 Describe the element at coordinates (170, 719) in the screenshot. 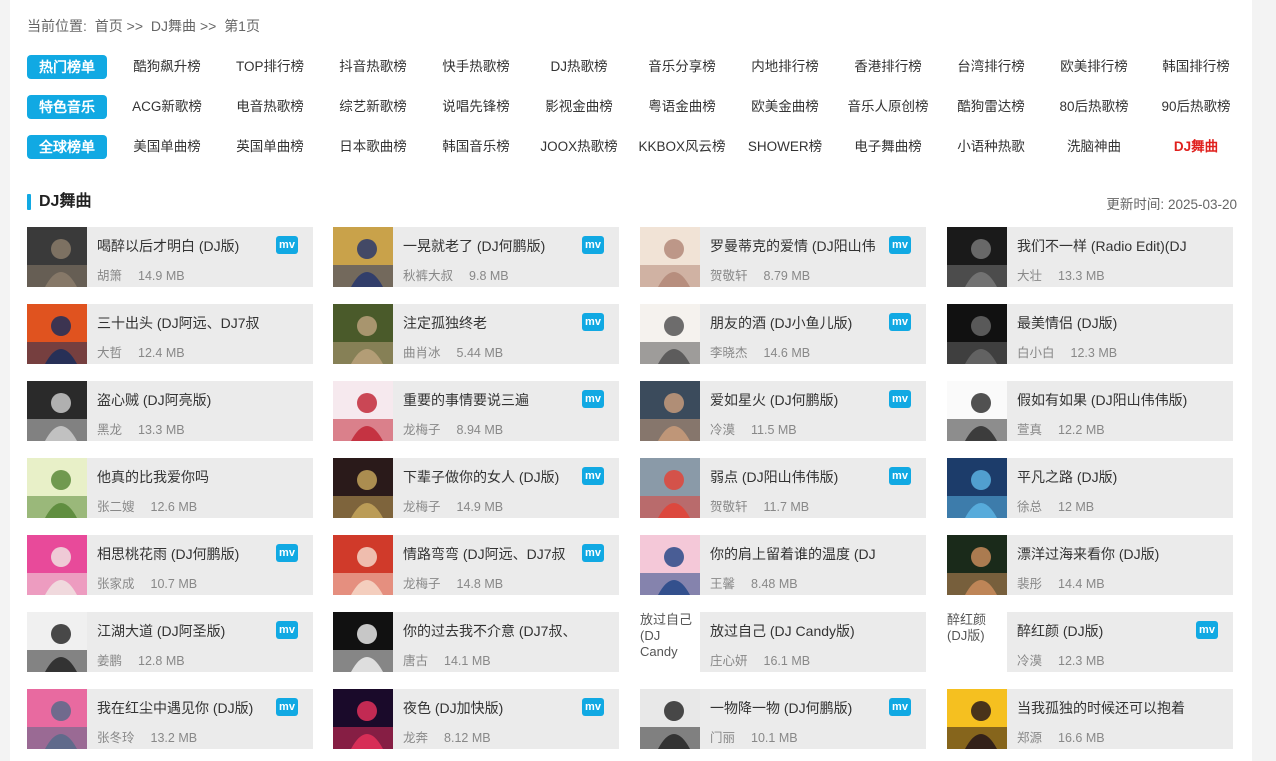

I see `song-card: 我在红尘中遇见你 (DJ版) 张冬玲 13.2 MB mv` at that location.